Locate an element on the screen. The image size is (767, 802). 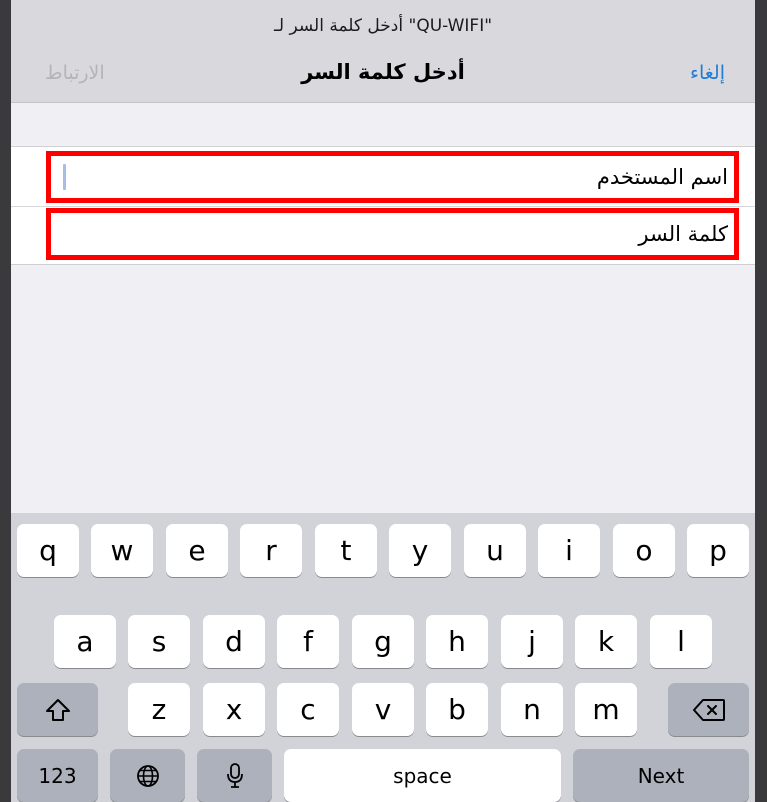
row-divider is located at coordinates (383, 206).